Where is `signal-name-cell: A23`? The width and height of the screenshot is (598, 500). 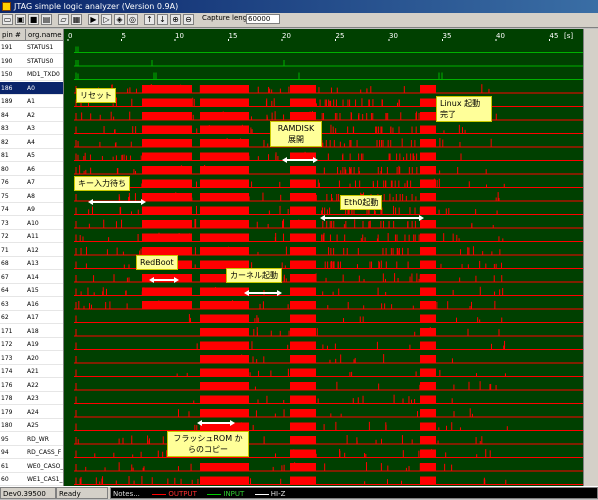 signal-name-cell: A23 is located at coordinates (44, 398).